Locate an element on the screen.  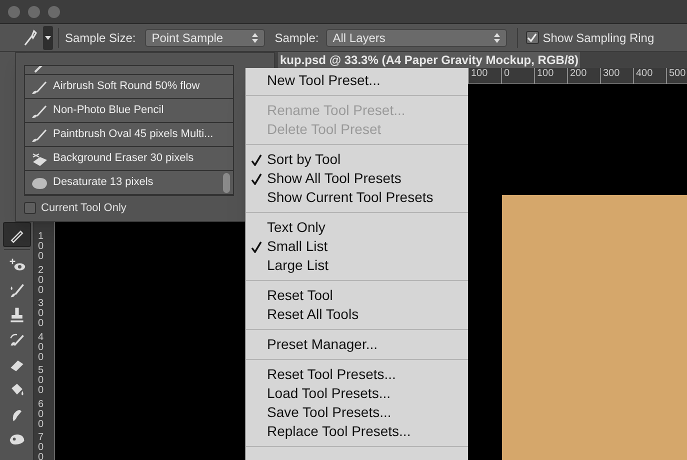
sample-size-label: Sample Size: is located at coordinates (100, 38).